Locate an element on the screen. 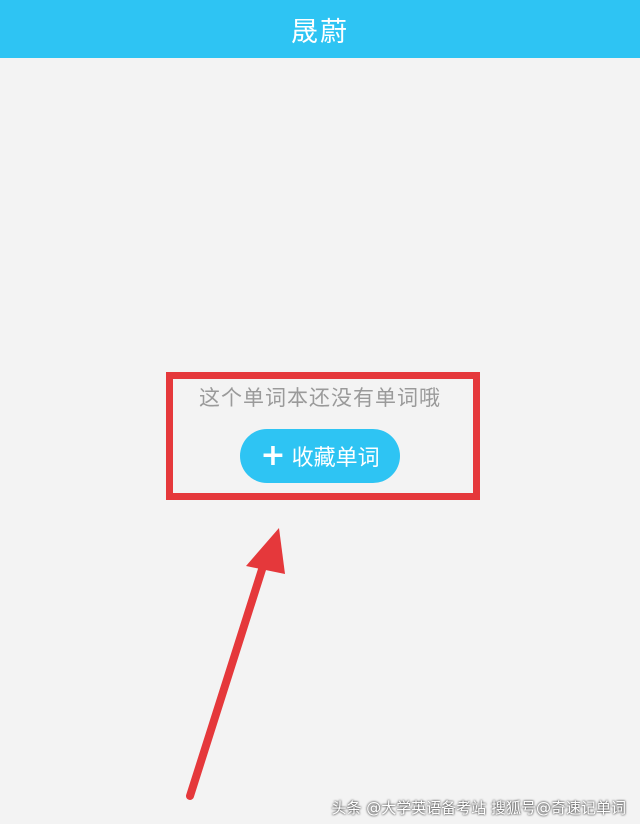 The image size is (640, 824). watermark: 头条 @大学英语备考站 搜狐号@奇速记单词 is located at coordinates (478, 808).